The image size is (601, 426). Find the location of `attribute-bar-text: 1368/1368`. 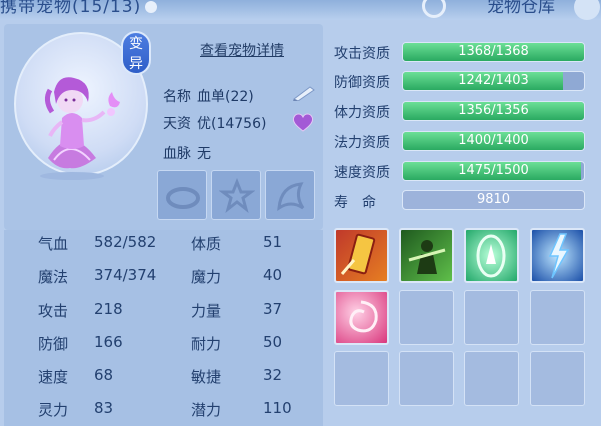

attribute-bar-text: 1368/1368 is located at coordinates (493, 51).